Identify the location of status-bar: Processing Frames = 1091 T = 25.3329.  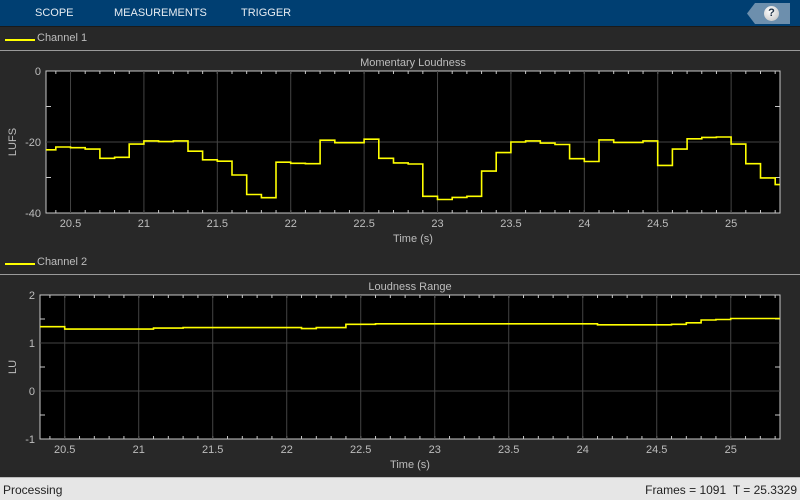
(400, 488).